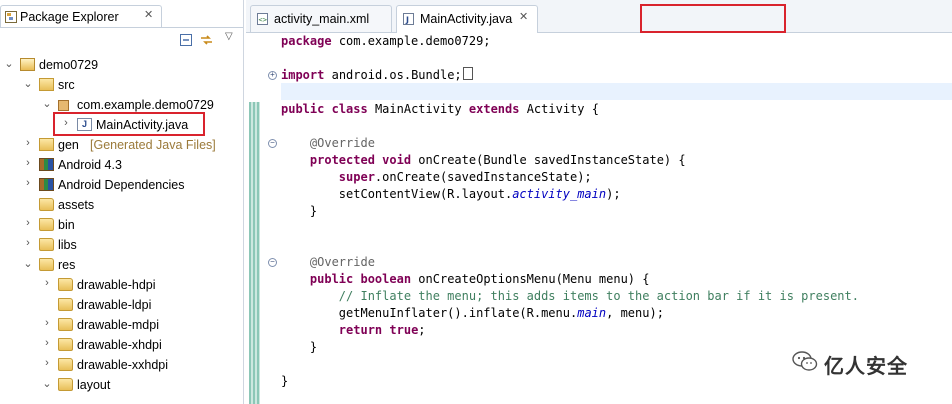 Image resolution: width=952 pixels, height=404 pixels. Describe the element at coordinates (467, 73) in the screenshot. I see `collapsed-region-marker` at that location.